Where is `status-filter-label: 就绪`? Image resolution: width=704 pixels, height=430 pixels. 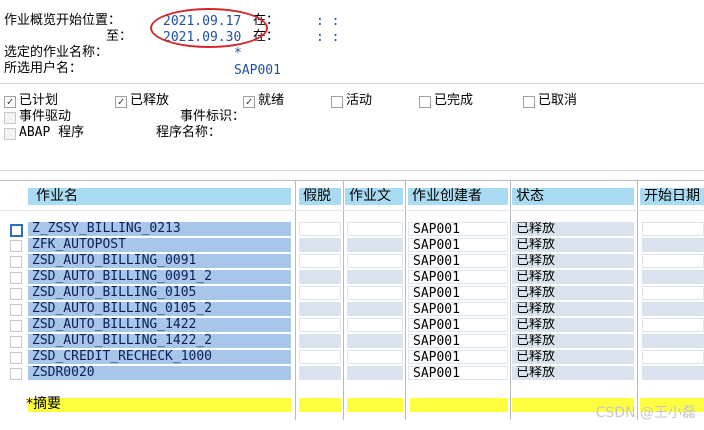 status-filter-label: 就绪 is located at coordinates (271, 100).